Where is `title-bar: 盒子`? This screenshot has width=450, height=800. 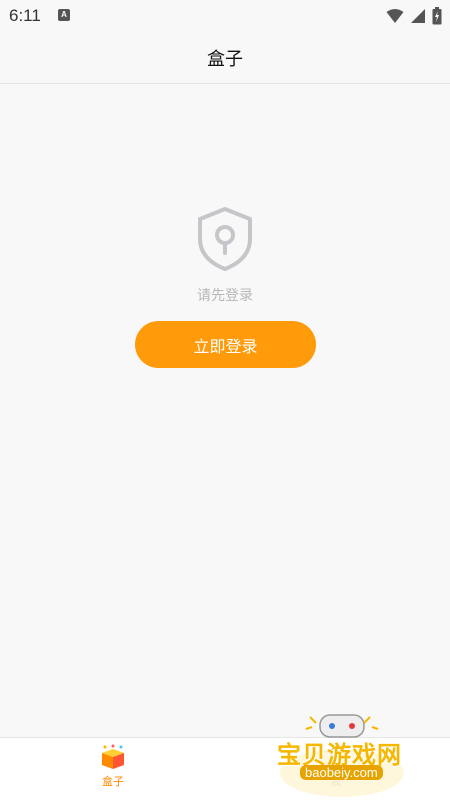 title-bar: 盒子 is located at coordinates (225, 58).